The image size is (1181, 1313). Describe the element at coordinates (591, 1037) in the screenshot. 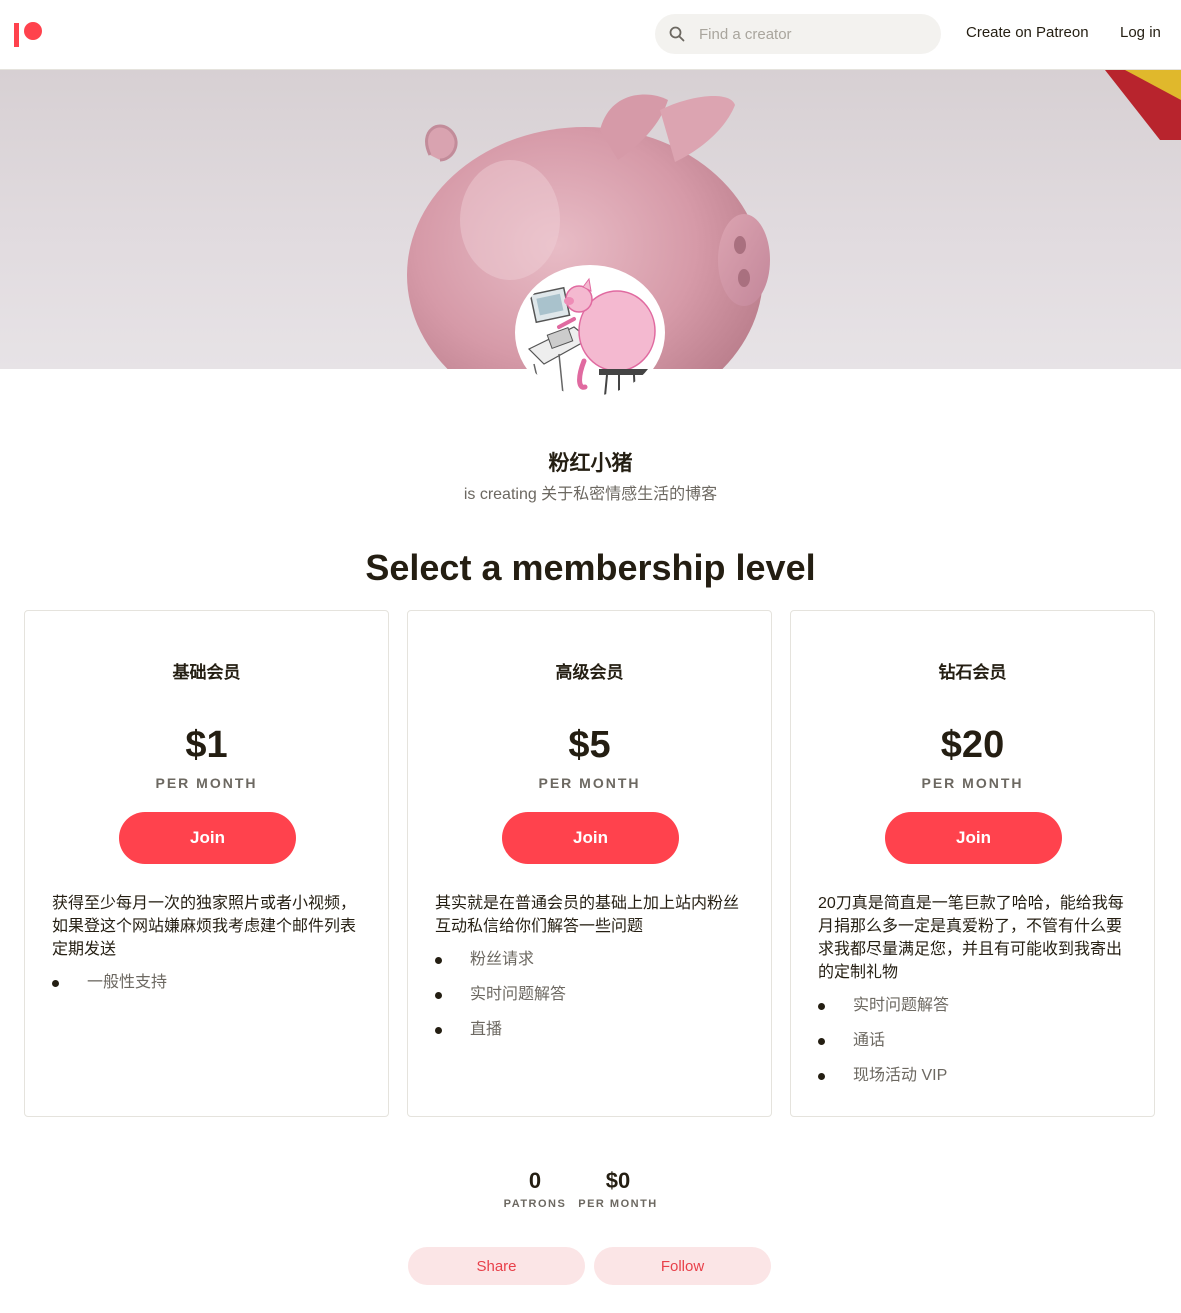

I see `benefit-item: 直播` at that location.